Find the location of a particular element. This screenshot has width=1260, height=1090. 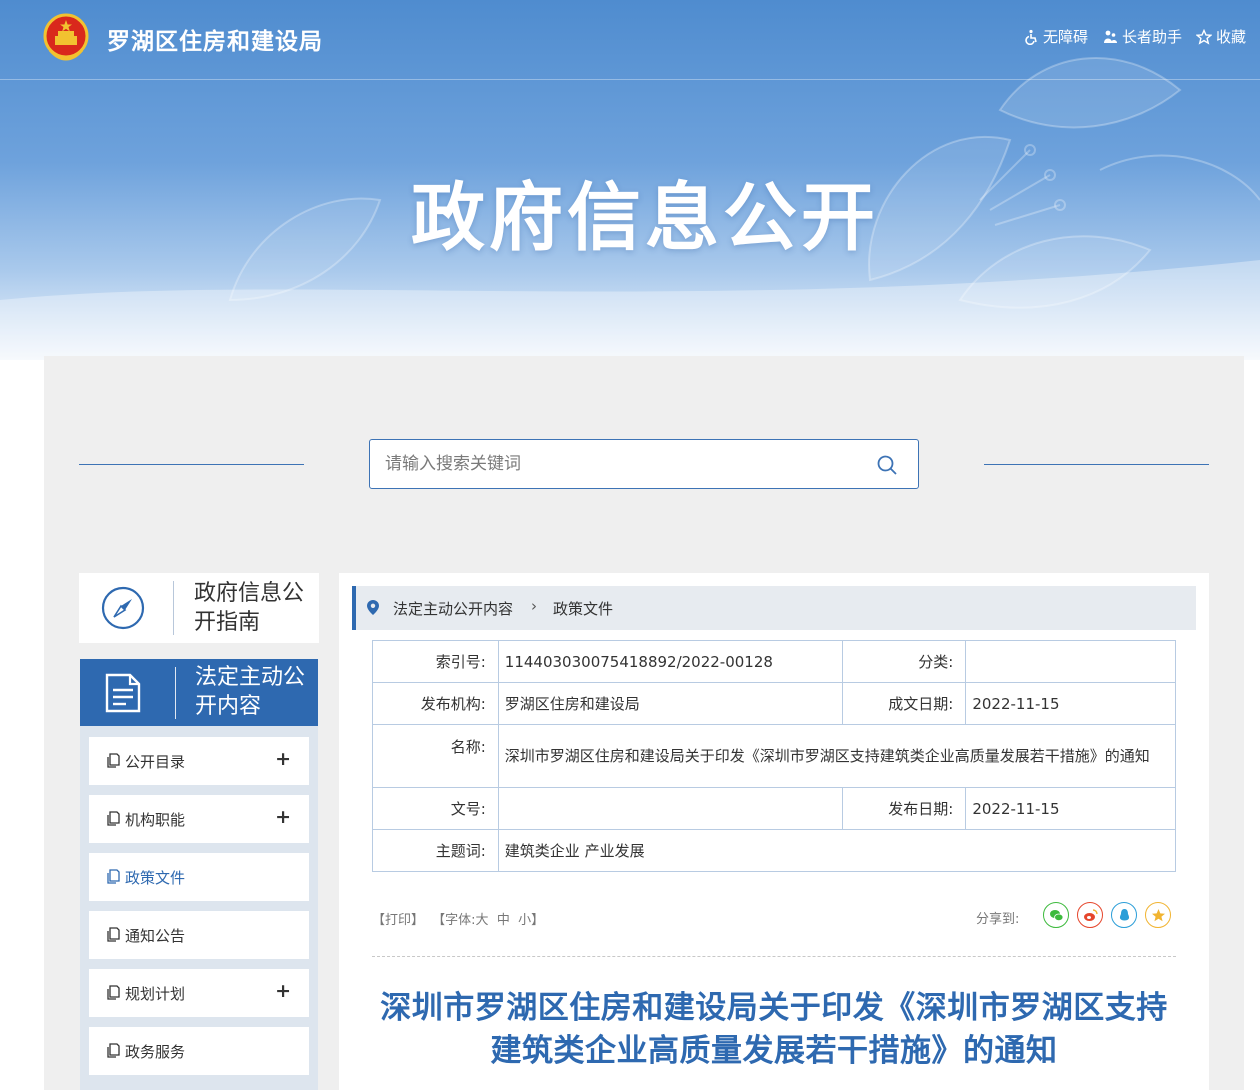

compass-icon is located at coordinates (123, 608).